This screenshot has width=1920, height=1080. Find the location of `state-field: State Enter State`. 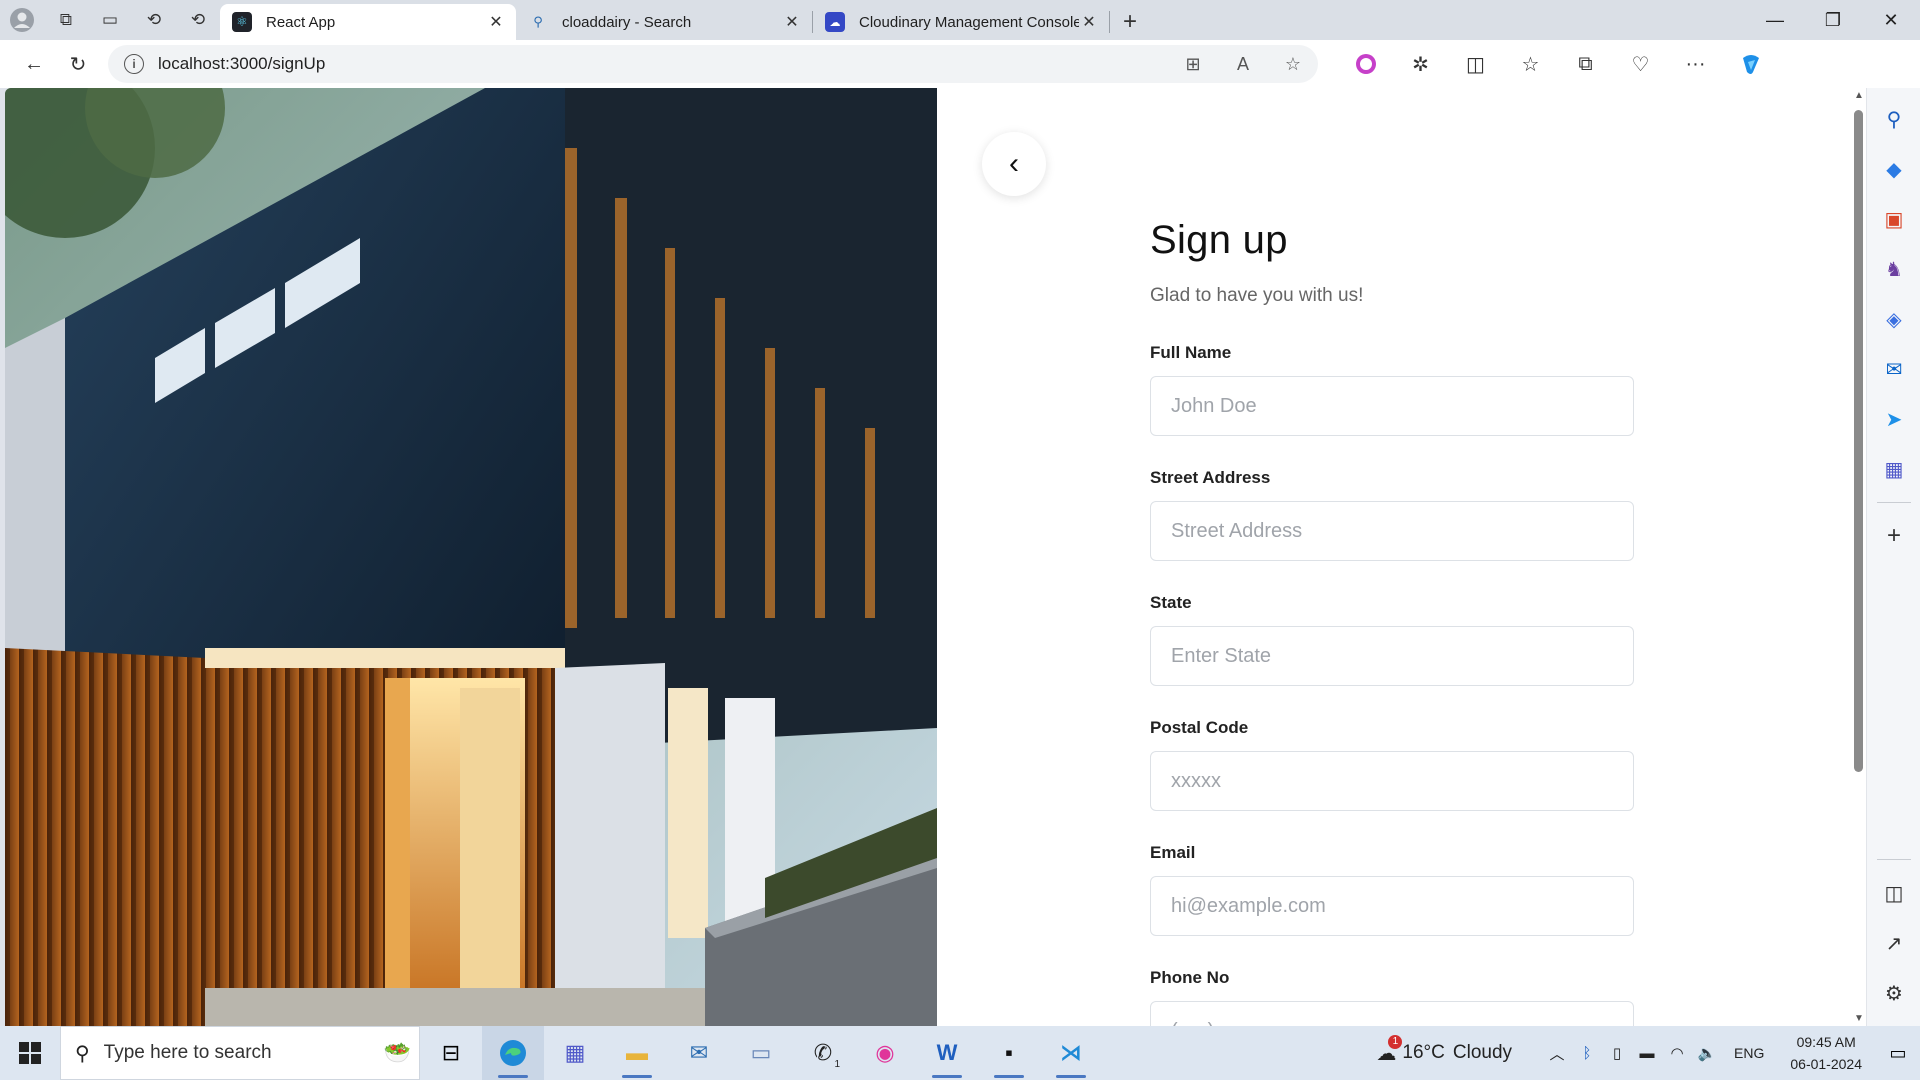

state-field: State Enter State is located at coordinates (1392, 639).